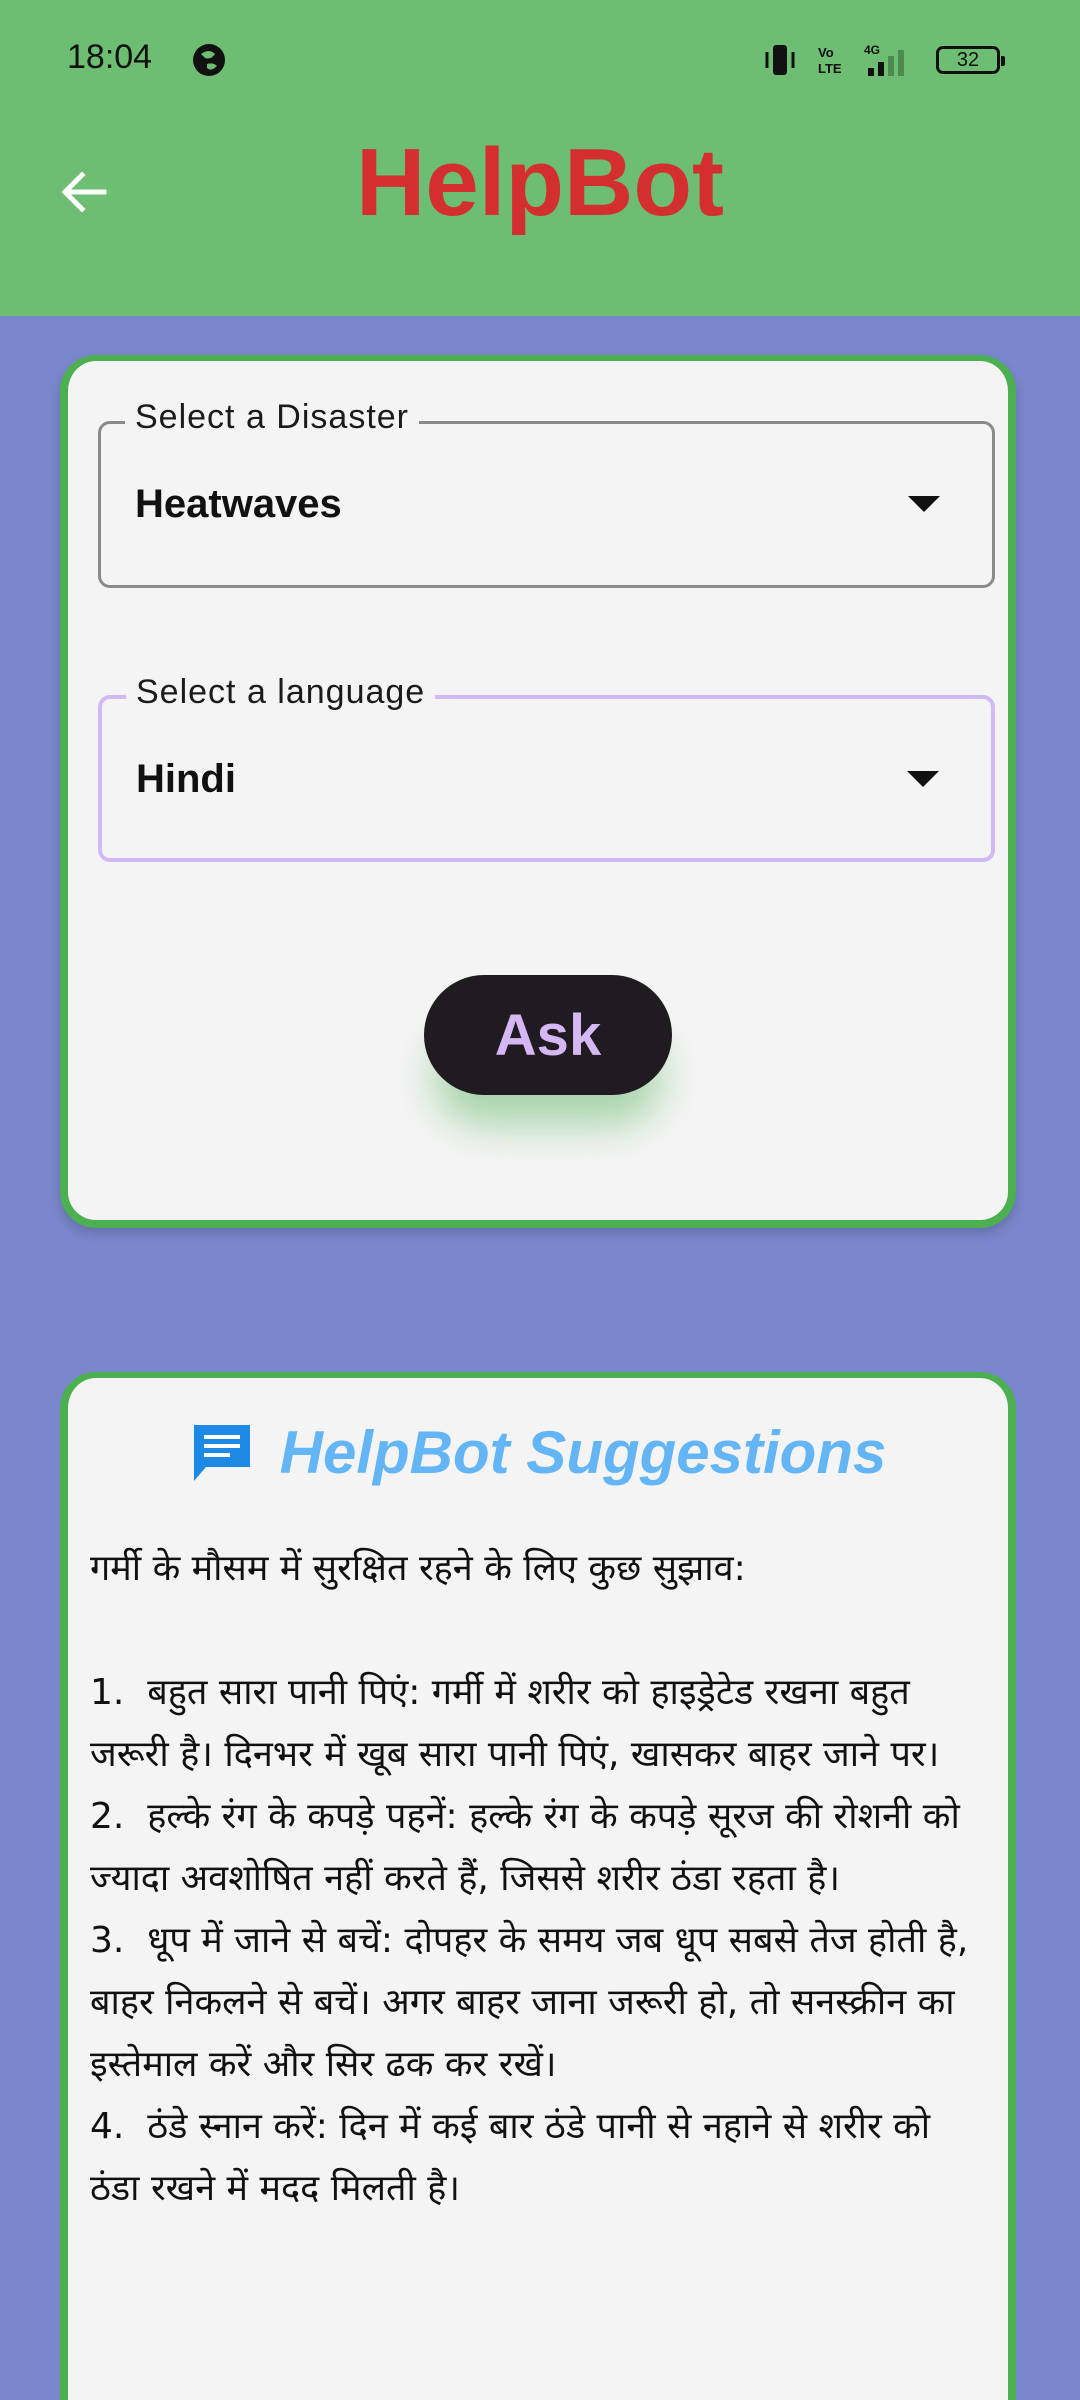  What do you see at coordinates (872, 50) in the screenshot?
I see `svg-text: 4G` at bounding box center [872, 50].